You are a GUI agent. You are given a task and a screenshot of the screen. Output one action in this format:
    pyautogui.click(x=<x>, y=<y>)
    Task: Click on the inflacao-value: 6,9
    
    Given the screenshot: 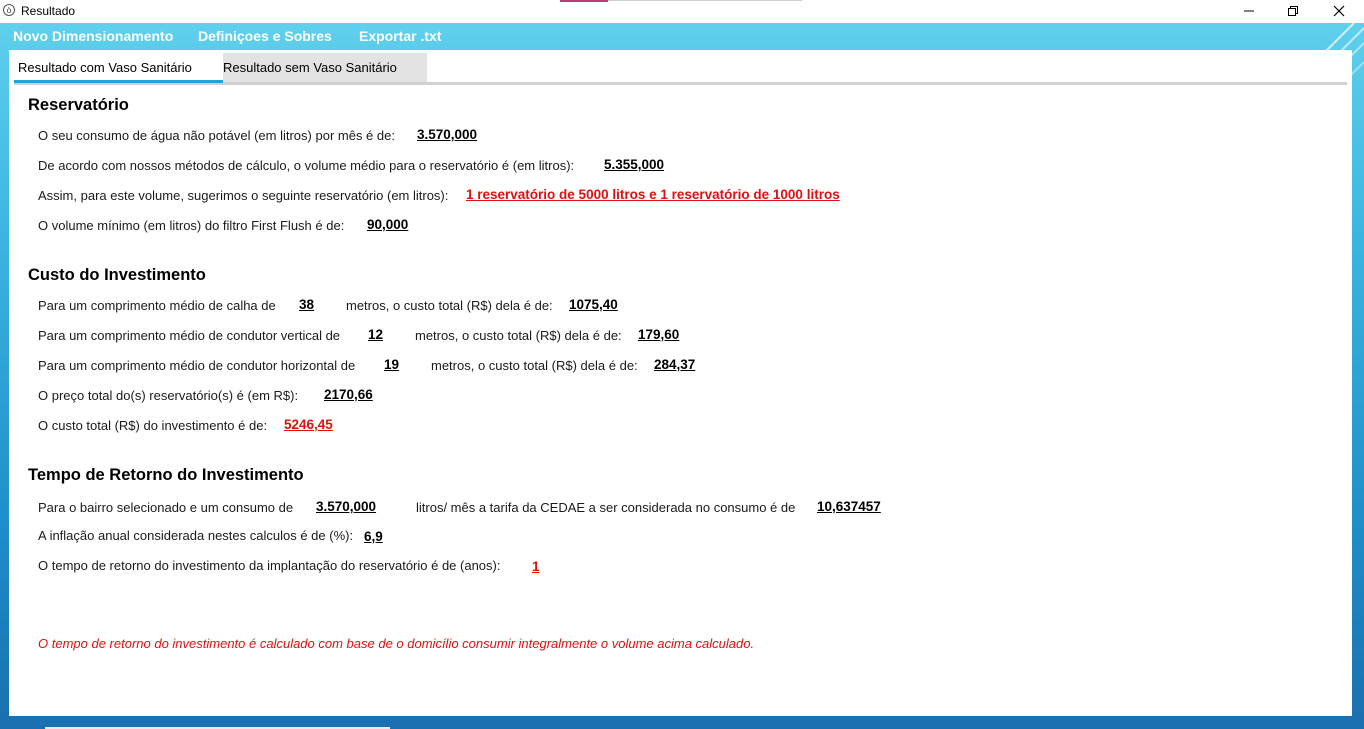 What is the action you would take?
    pyautogui.click(x=373, y=536)
    